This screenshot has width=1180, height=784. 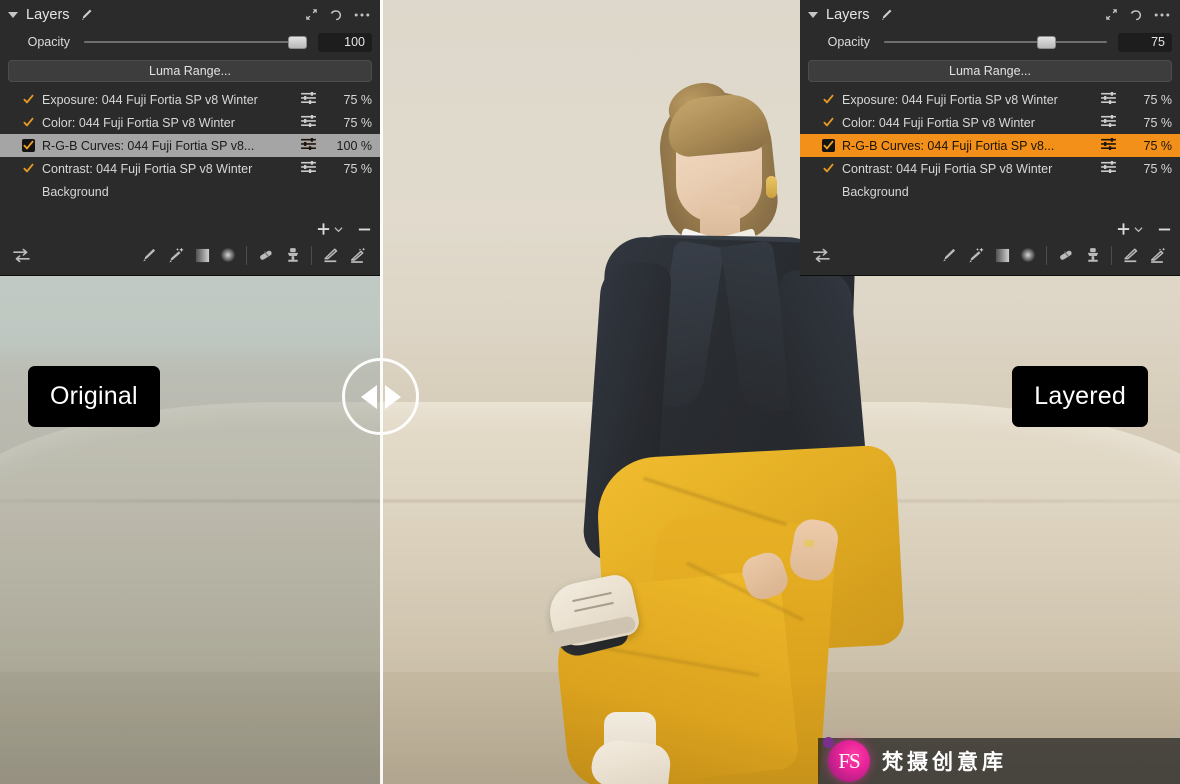 I want to click on watermark-text: 梵摄创意库, so click(x=944, y=762).